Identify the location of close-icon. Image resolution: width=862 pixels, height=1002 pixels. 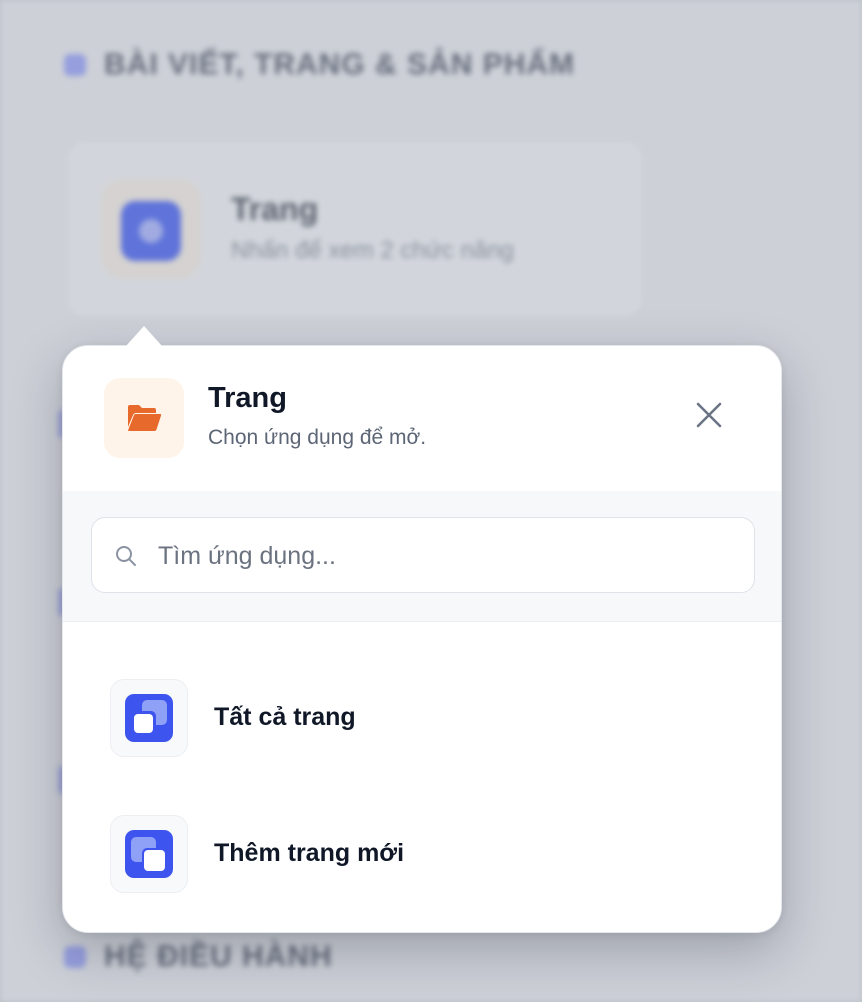
(709, 415).